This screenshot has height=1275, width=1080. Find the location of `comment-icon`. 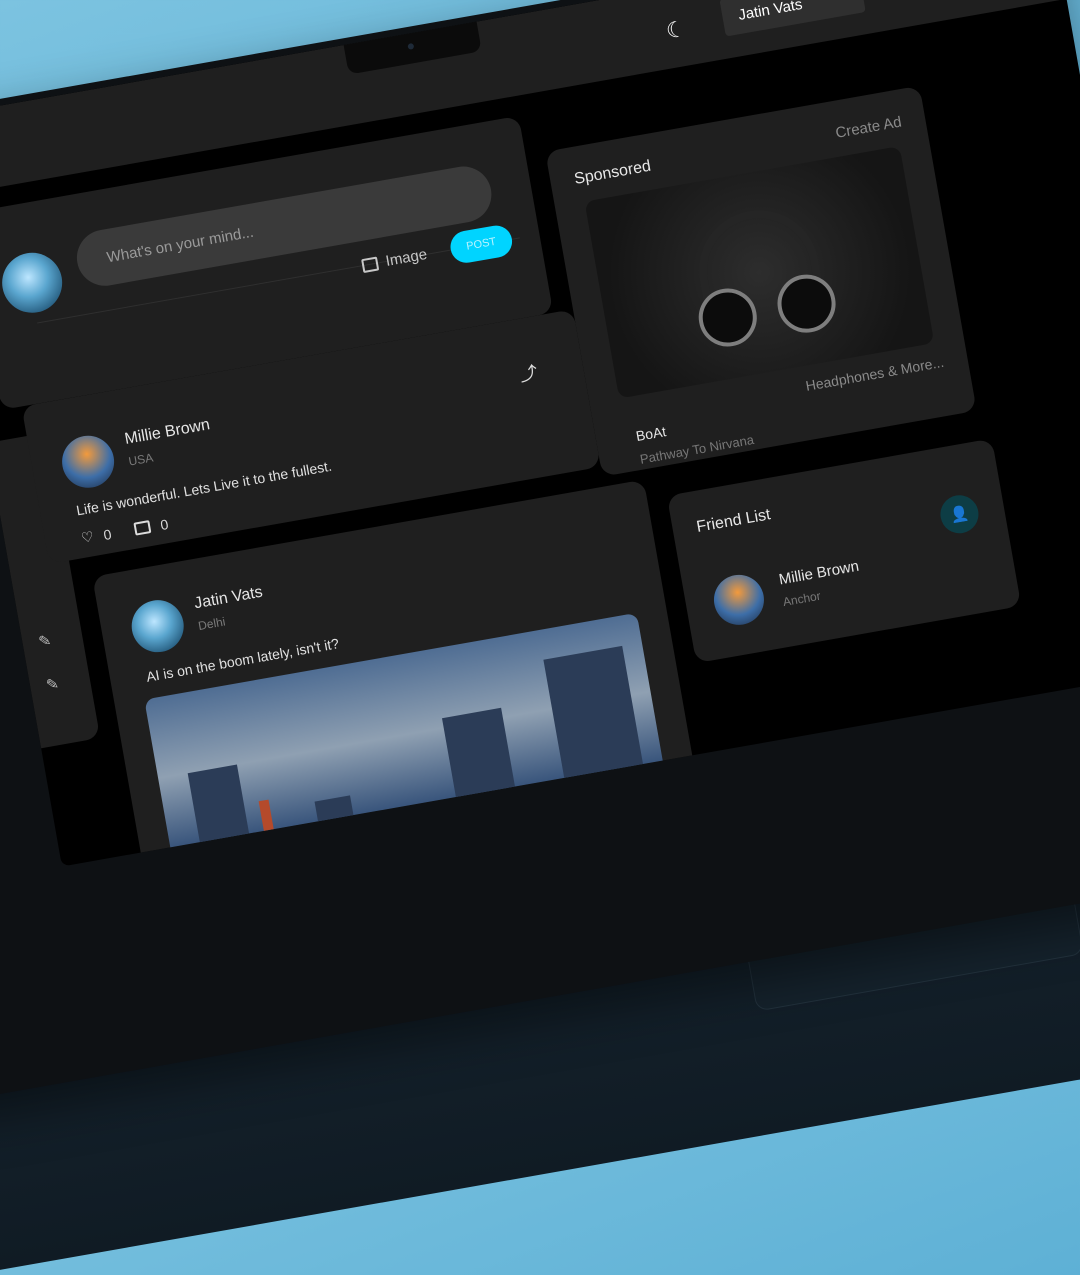

comment-icon is located at coordinates (142, 527).